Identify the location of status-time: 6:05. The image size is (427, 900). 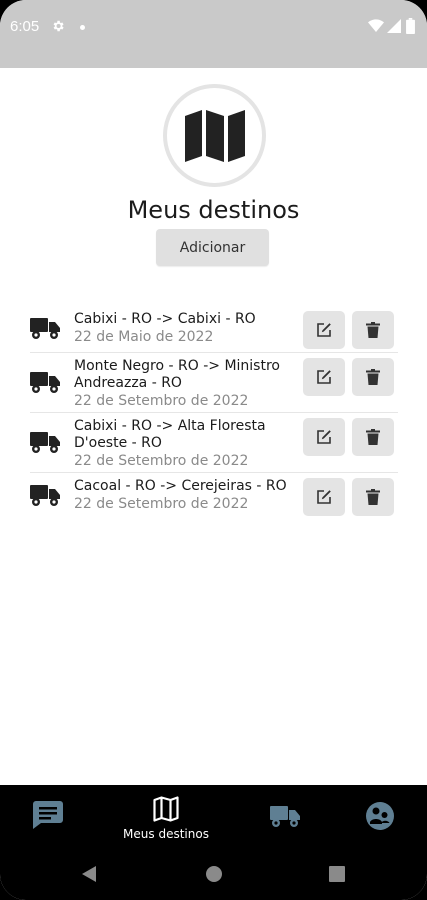
(25, 26).